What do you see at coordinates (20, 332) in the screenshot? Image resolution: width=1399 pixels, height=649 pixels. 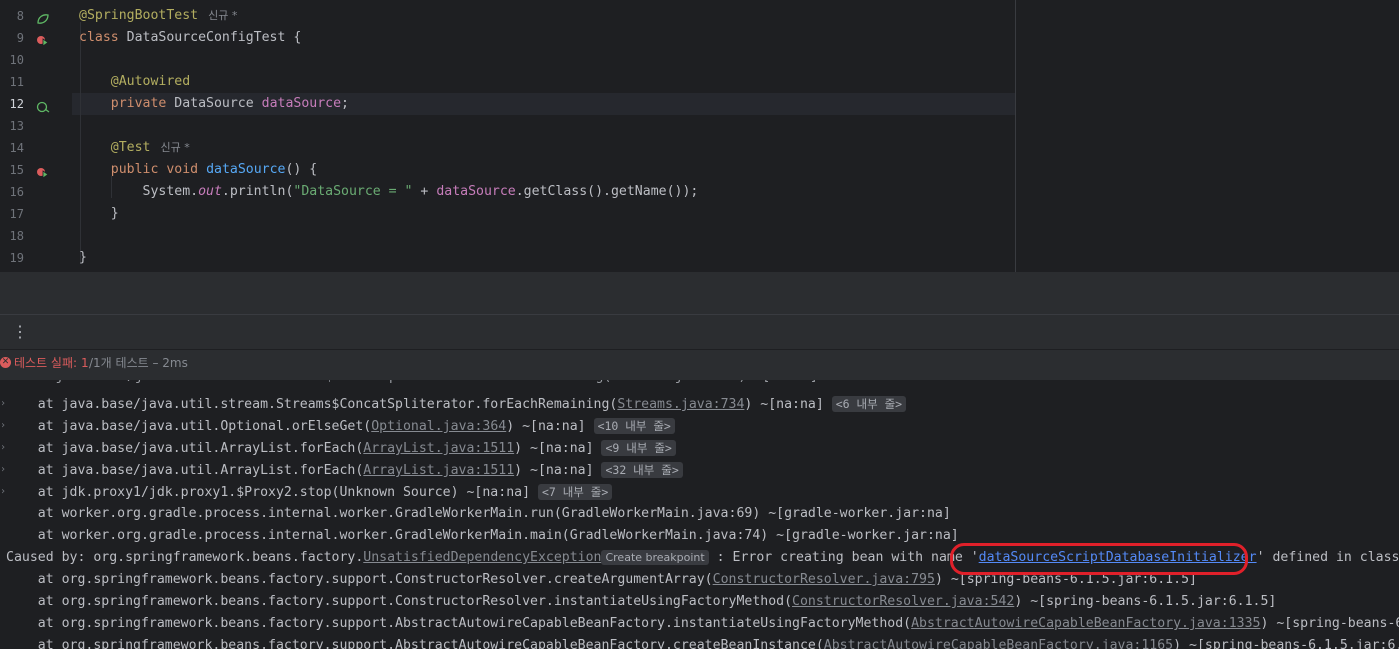 I see `more-options-icon: ⋮` at bounding box center [20, 332].